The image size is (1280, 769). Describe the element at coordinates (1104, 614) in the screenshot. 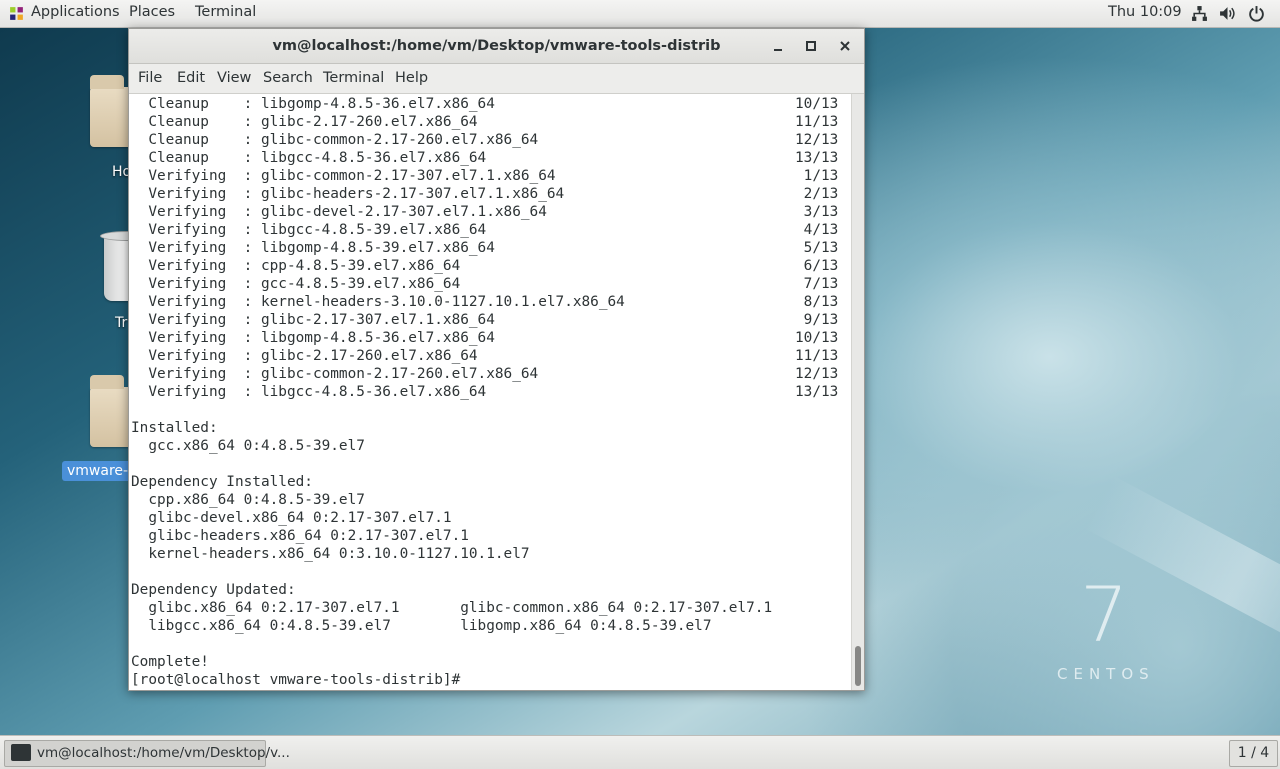

I see `centos-logo-numeral: 7` at that location.